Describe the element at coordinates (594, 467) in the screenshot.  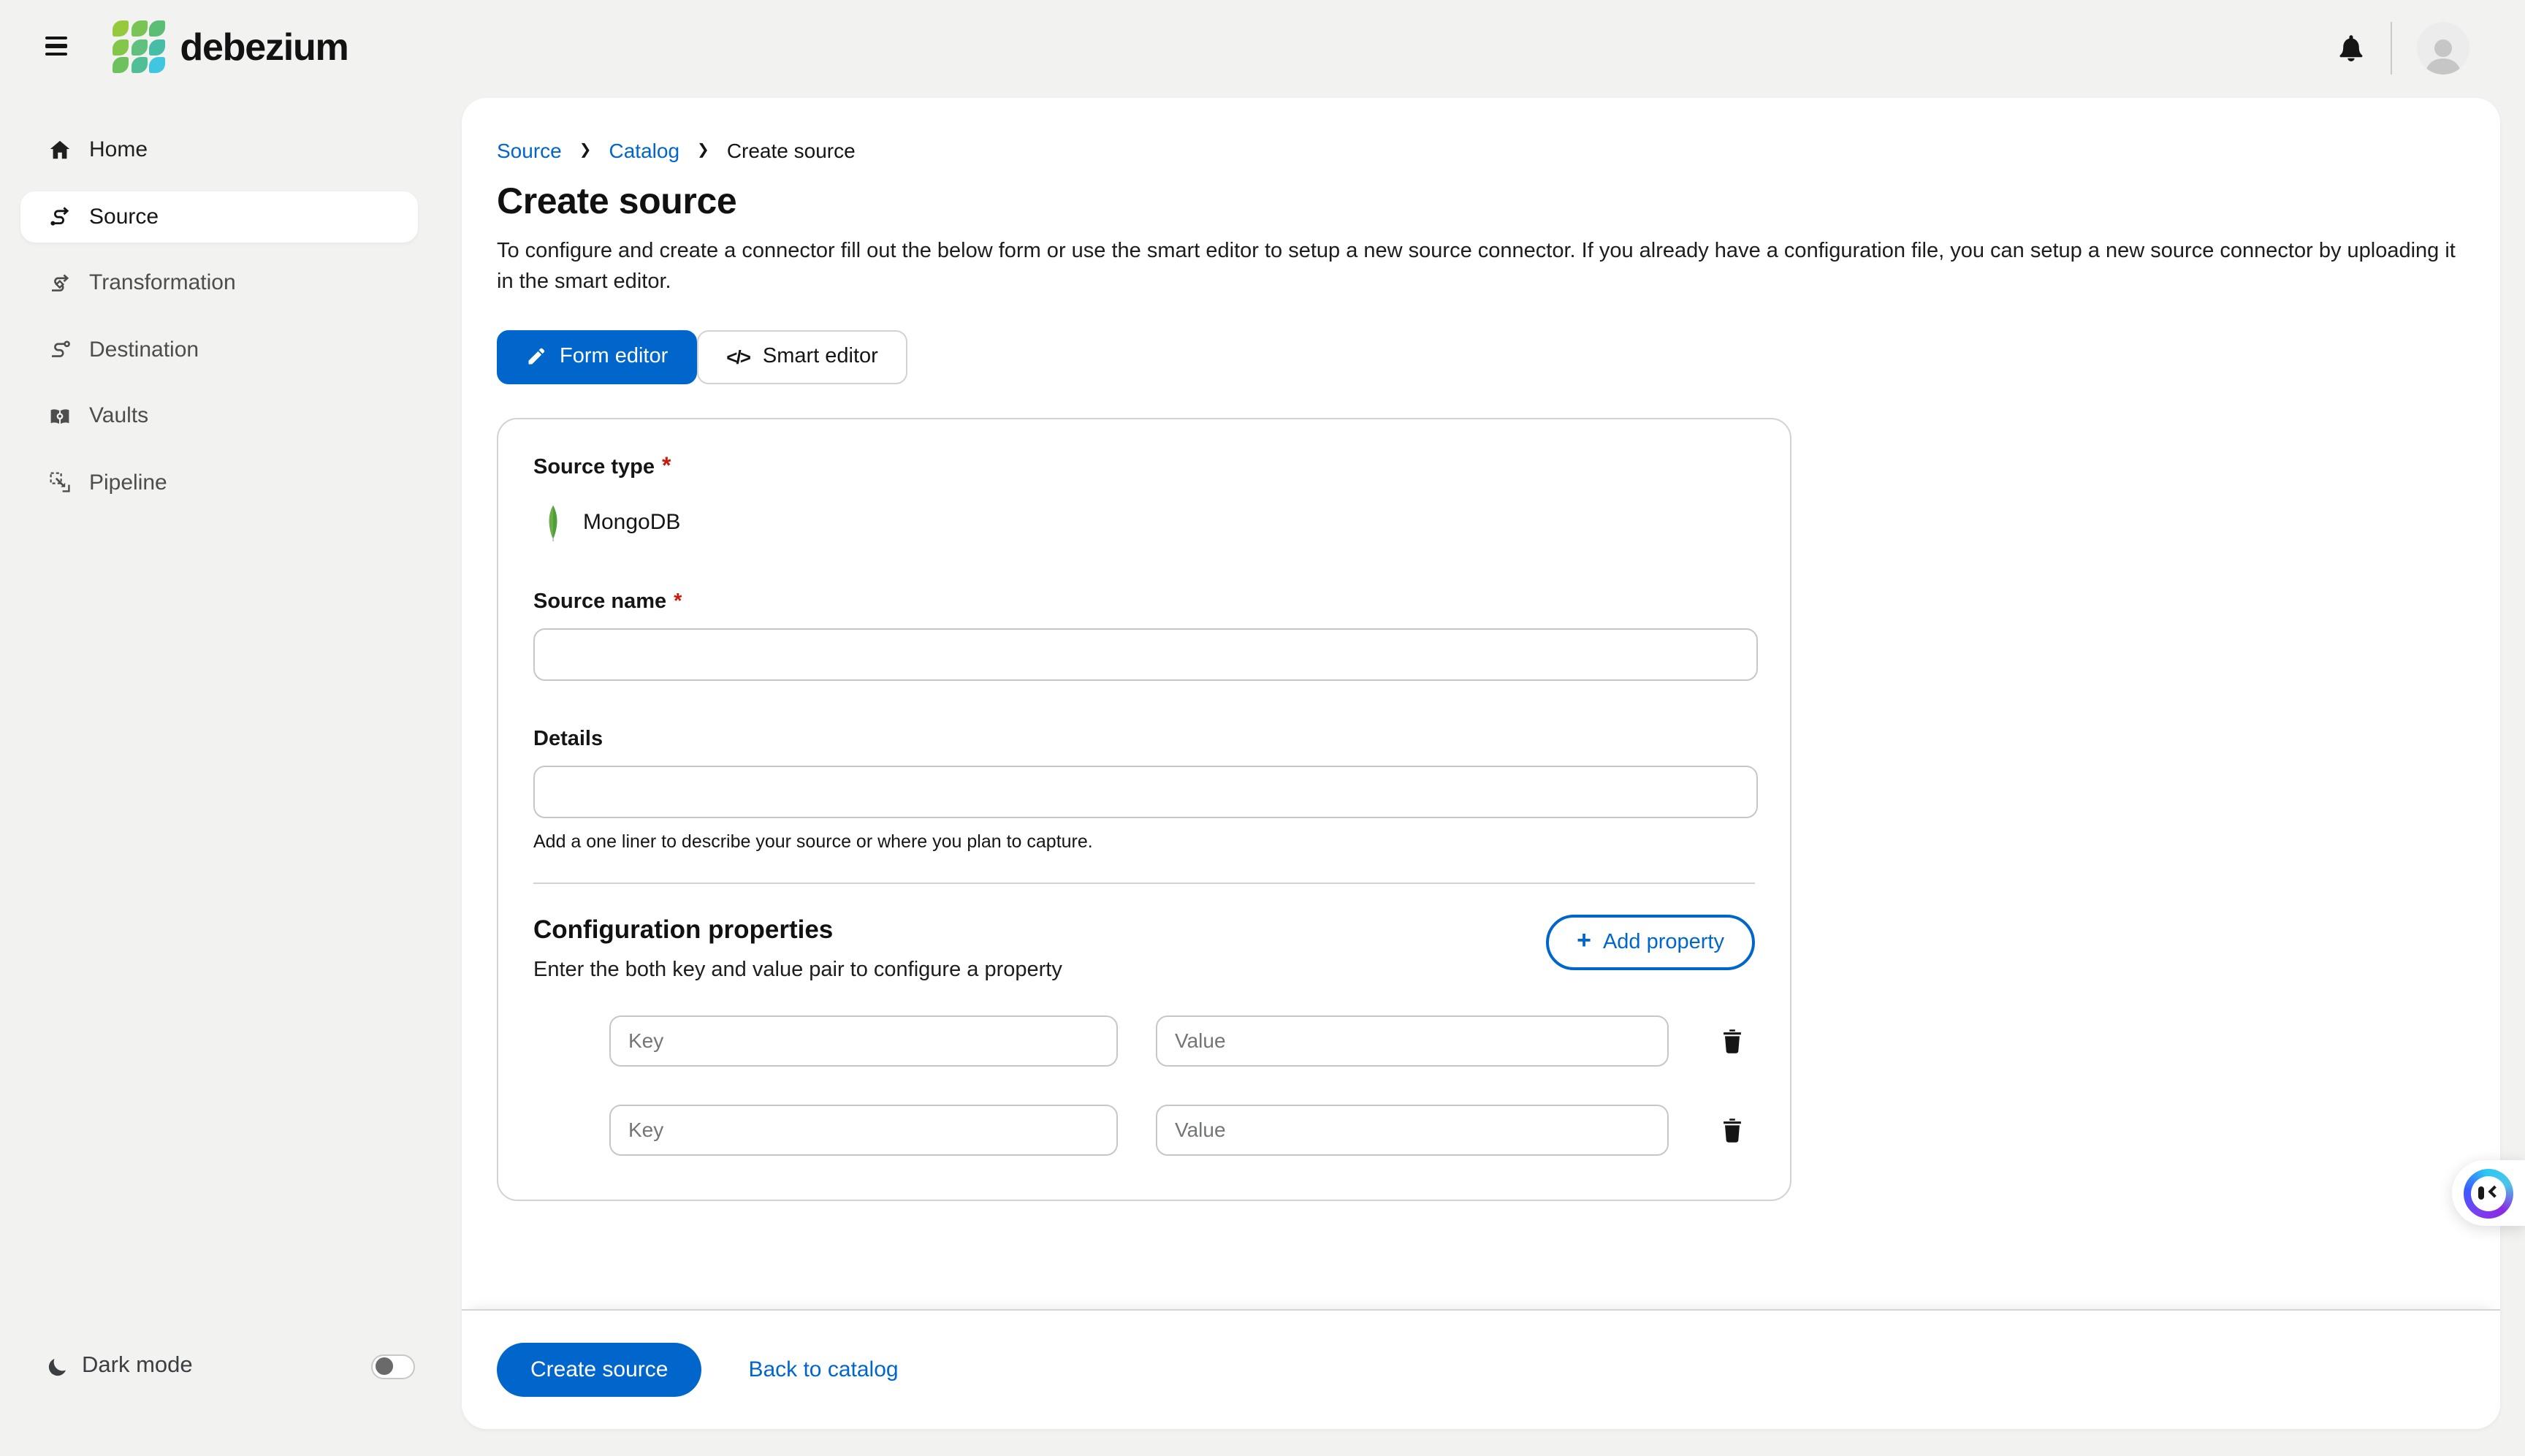
I see `source-type-label: Source type` at that location.